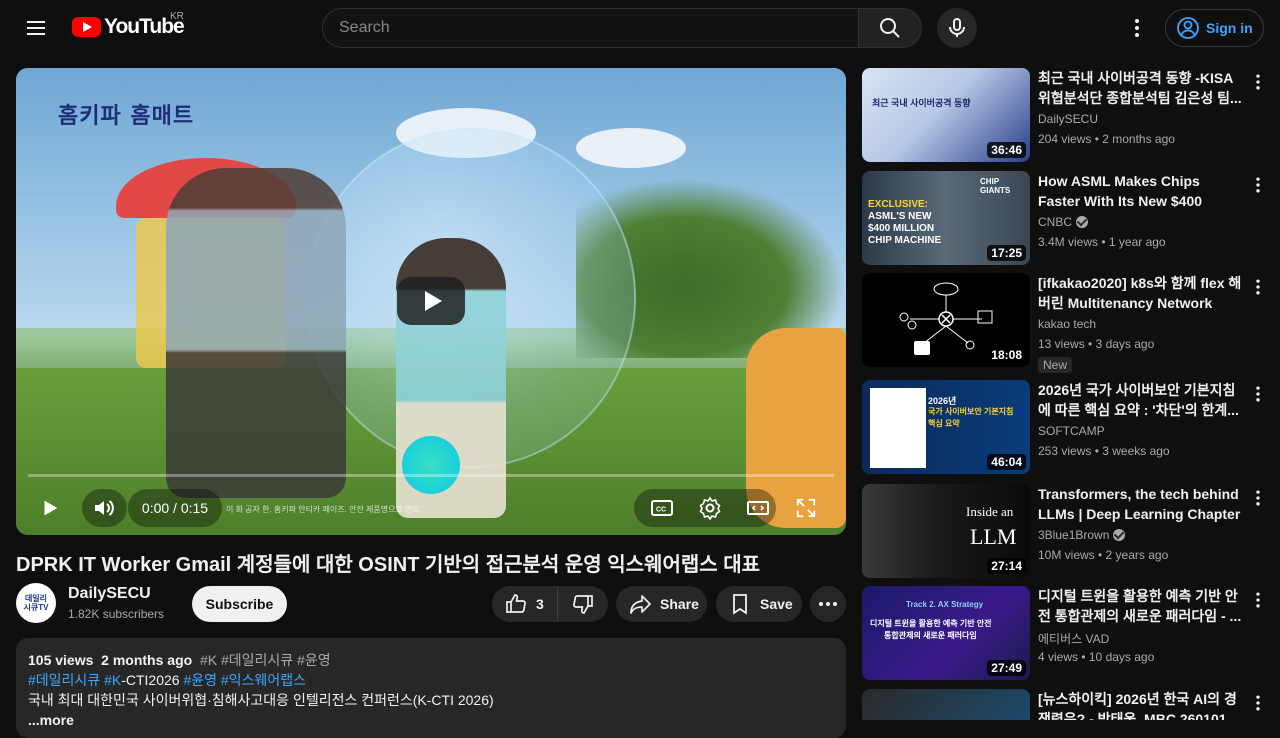 The image size is (1280, 738). What do you see at coordinates (177, 16) in the screenshot?
I see `country-code: KR` at bounding box center [177, 16].